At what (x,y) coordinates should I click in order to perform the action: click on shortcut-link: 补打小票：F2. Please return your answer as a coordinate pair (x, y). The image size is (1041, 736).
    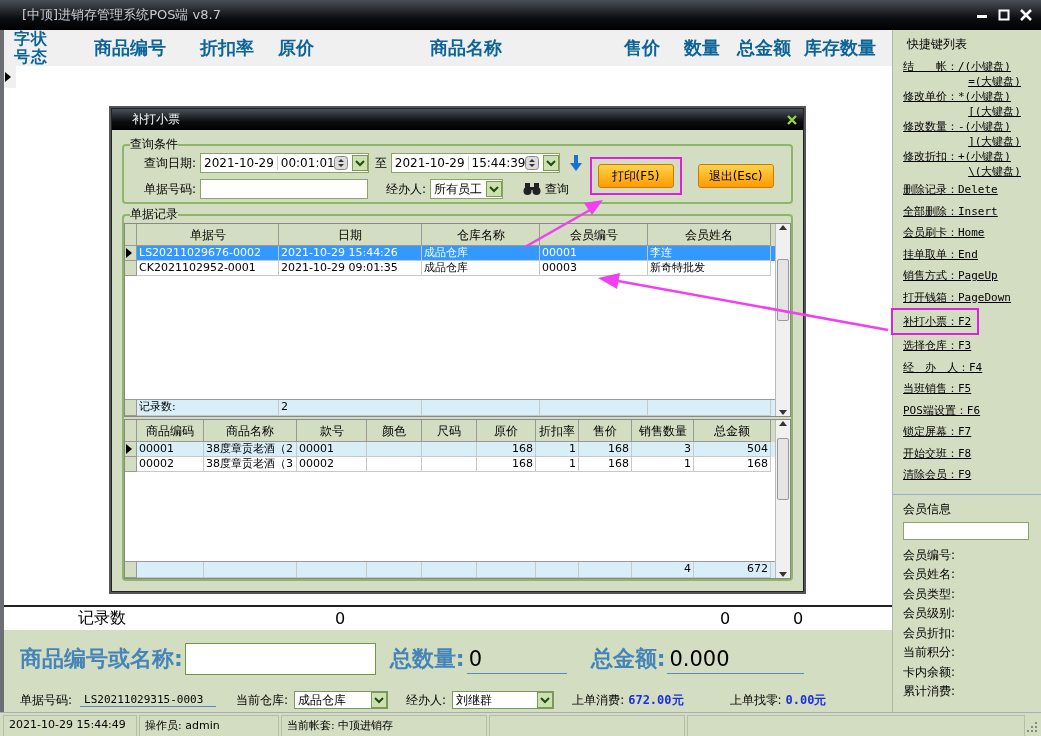
    Looking at the image, I should click on (937, 321).